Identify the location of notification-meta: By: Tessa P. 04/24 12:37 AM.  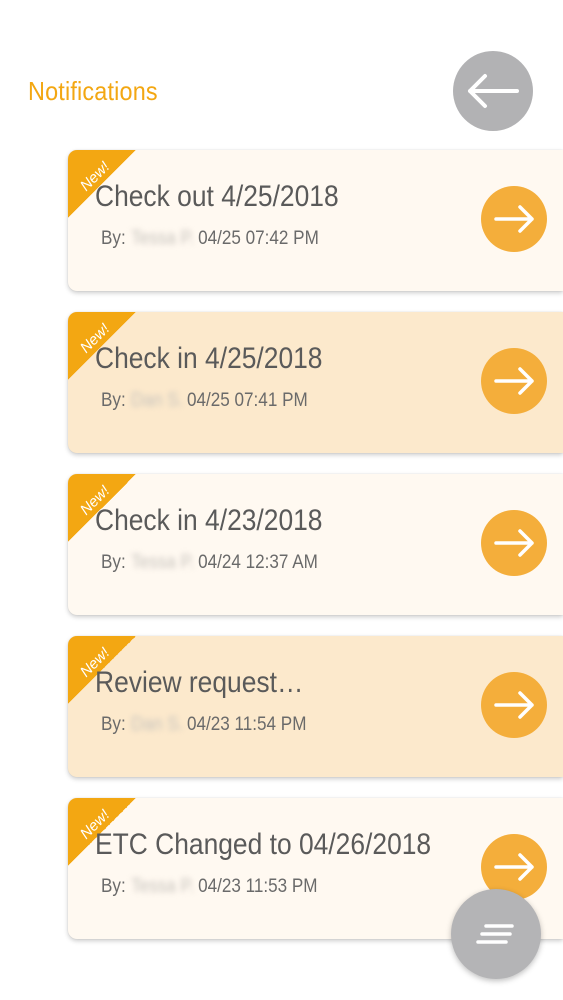
(209, 563).